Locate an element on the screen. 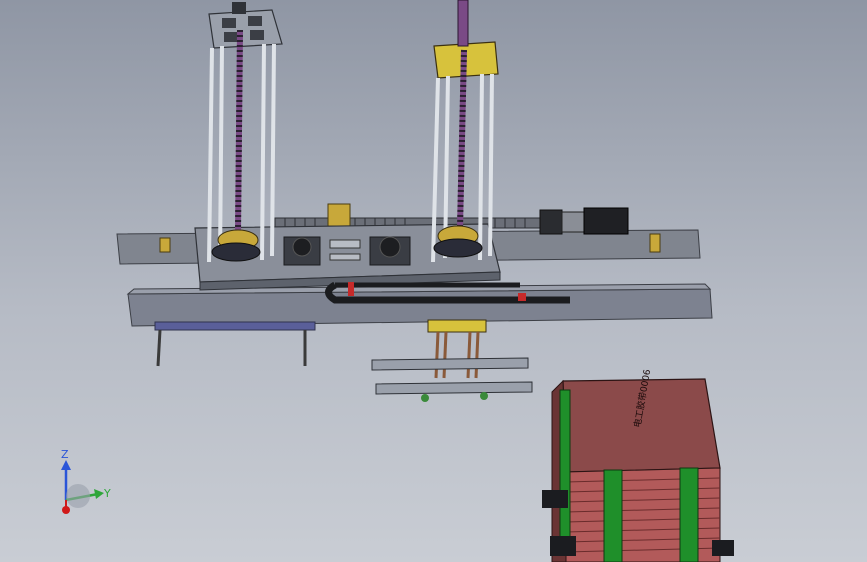 The height and width of the screenshot is (562, 867). y-axis-arrow is located at coordinates (99, 494).